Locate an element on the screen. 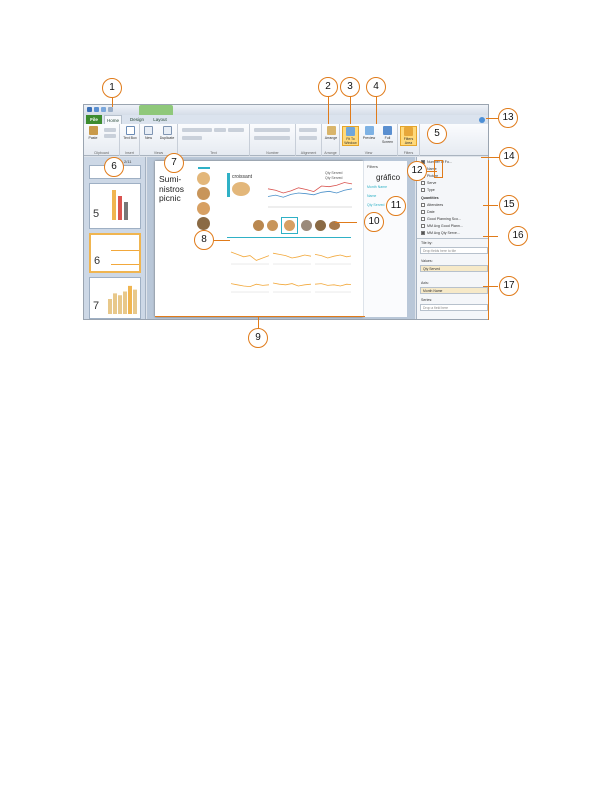 The height and width of the screenshot is (792, 612). filter-item: Month Name is located at coordinates (377, 187).